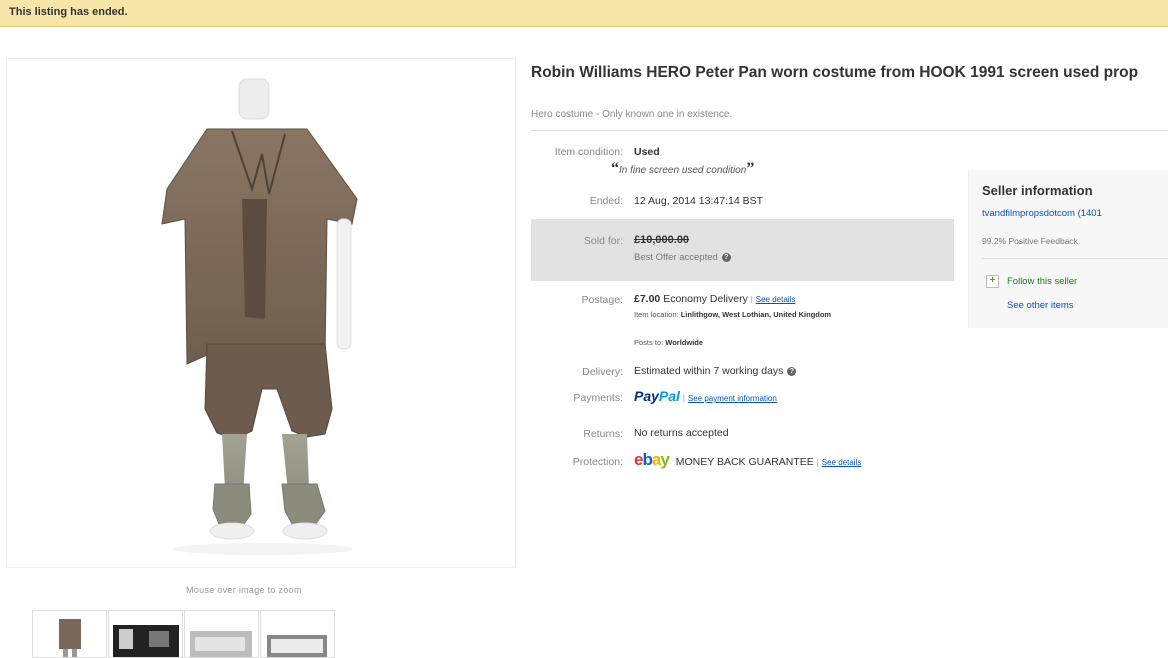 This screenshot has height=658, width=1168. Describe the element at coordinates (602, 372) in the screenshot. I see `delivery-label: Delivery:` at that location.